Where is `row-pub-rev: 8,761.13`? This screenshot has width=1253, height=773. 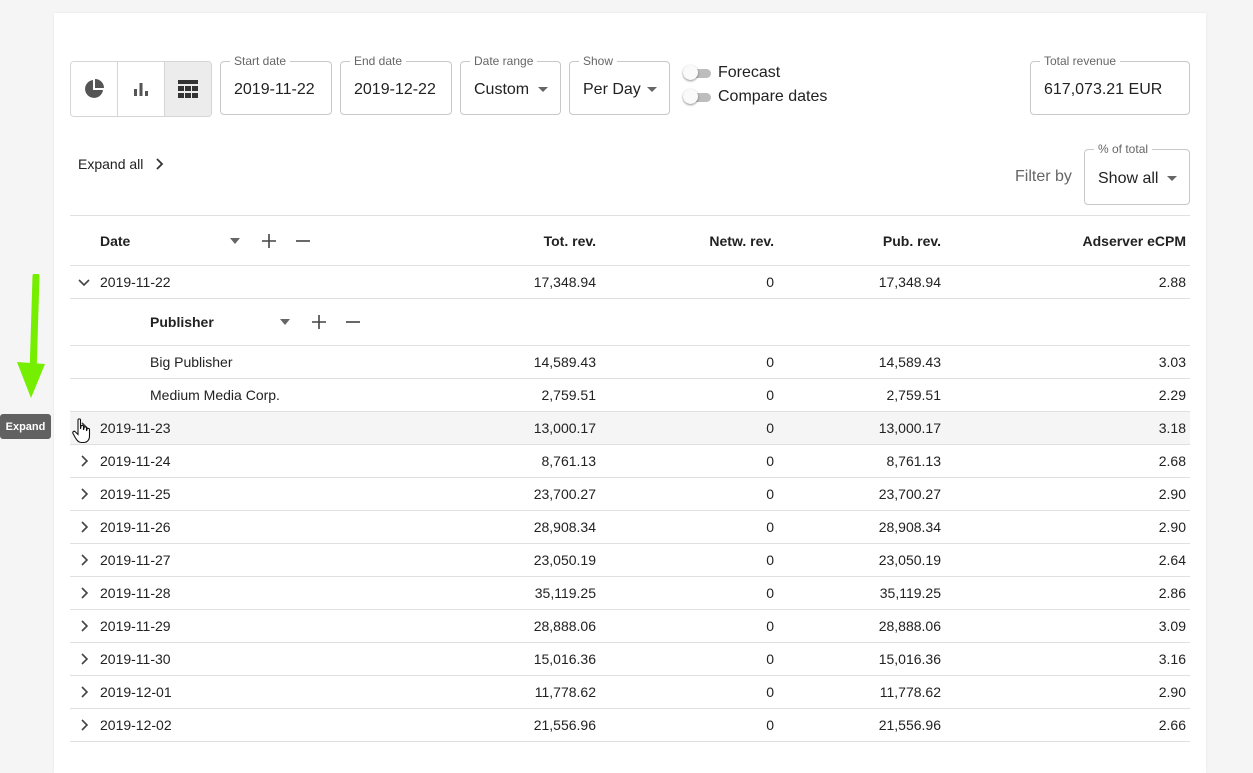 row-pub-rev: 8,761.13 is located at coordinates (914, 461).